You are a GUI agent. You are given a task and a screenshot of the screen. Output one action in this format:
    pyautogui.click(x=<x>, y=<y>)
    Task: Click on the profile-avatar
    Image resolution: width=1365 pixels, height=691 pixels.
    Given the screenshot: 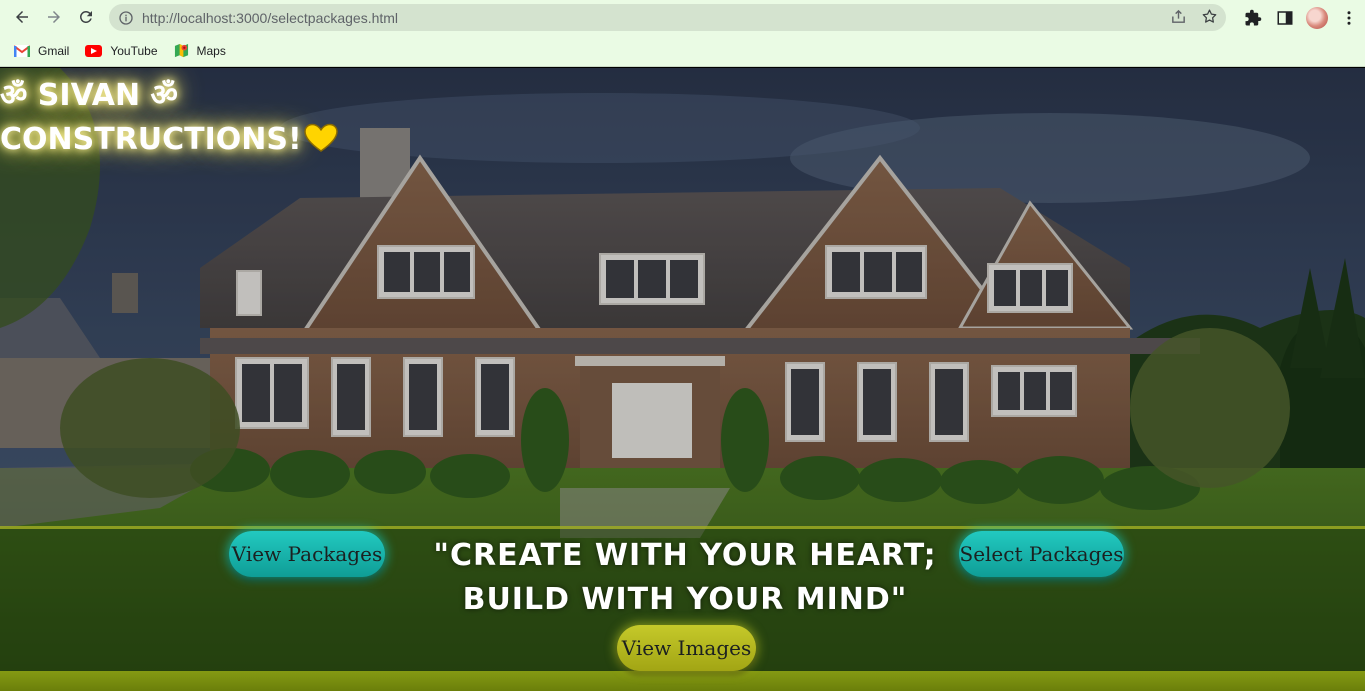 What is the action you would take?
    pyautogui.click(x=1317, y=17)
    